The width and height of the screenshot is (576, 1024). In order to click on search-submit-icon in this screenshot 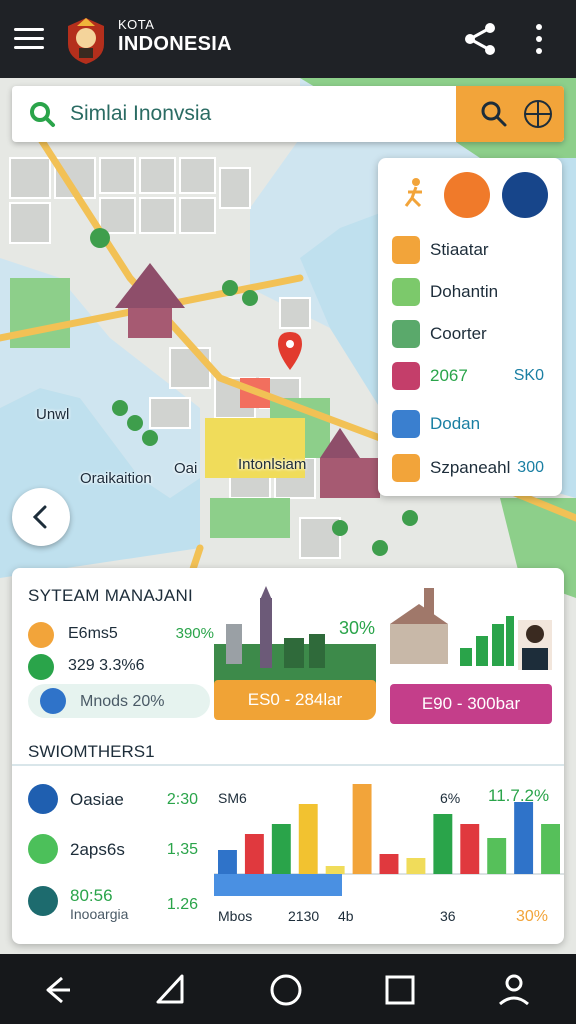, I will do `click(494, 114)`.